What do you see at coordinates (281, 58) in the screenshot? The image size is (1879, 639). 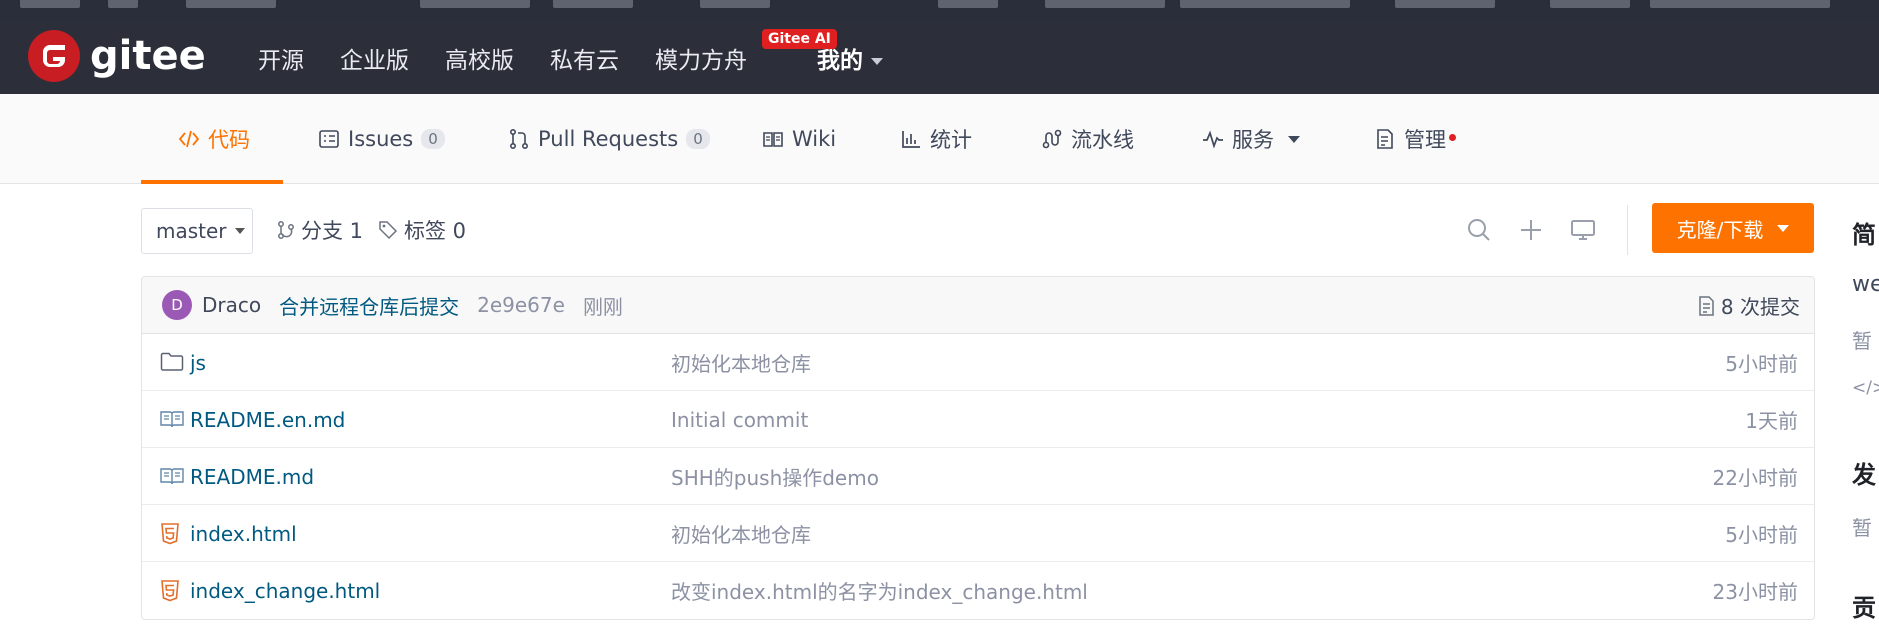 I see `nav-open-source: 开源` at bounding box center [281, 58].